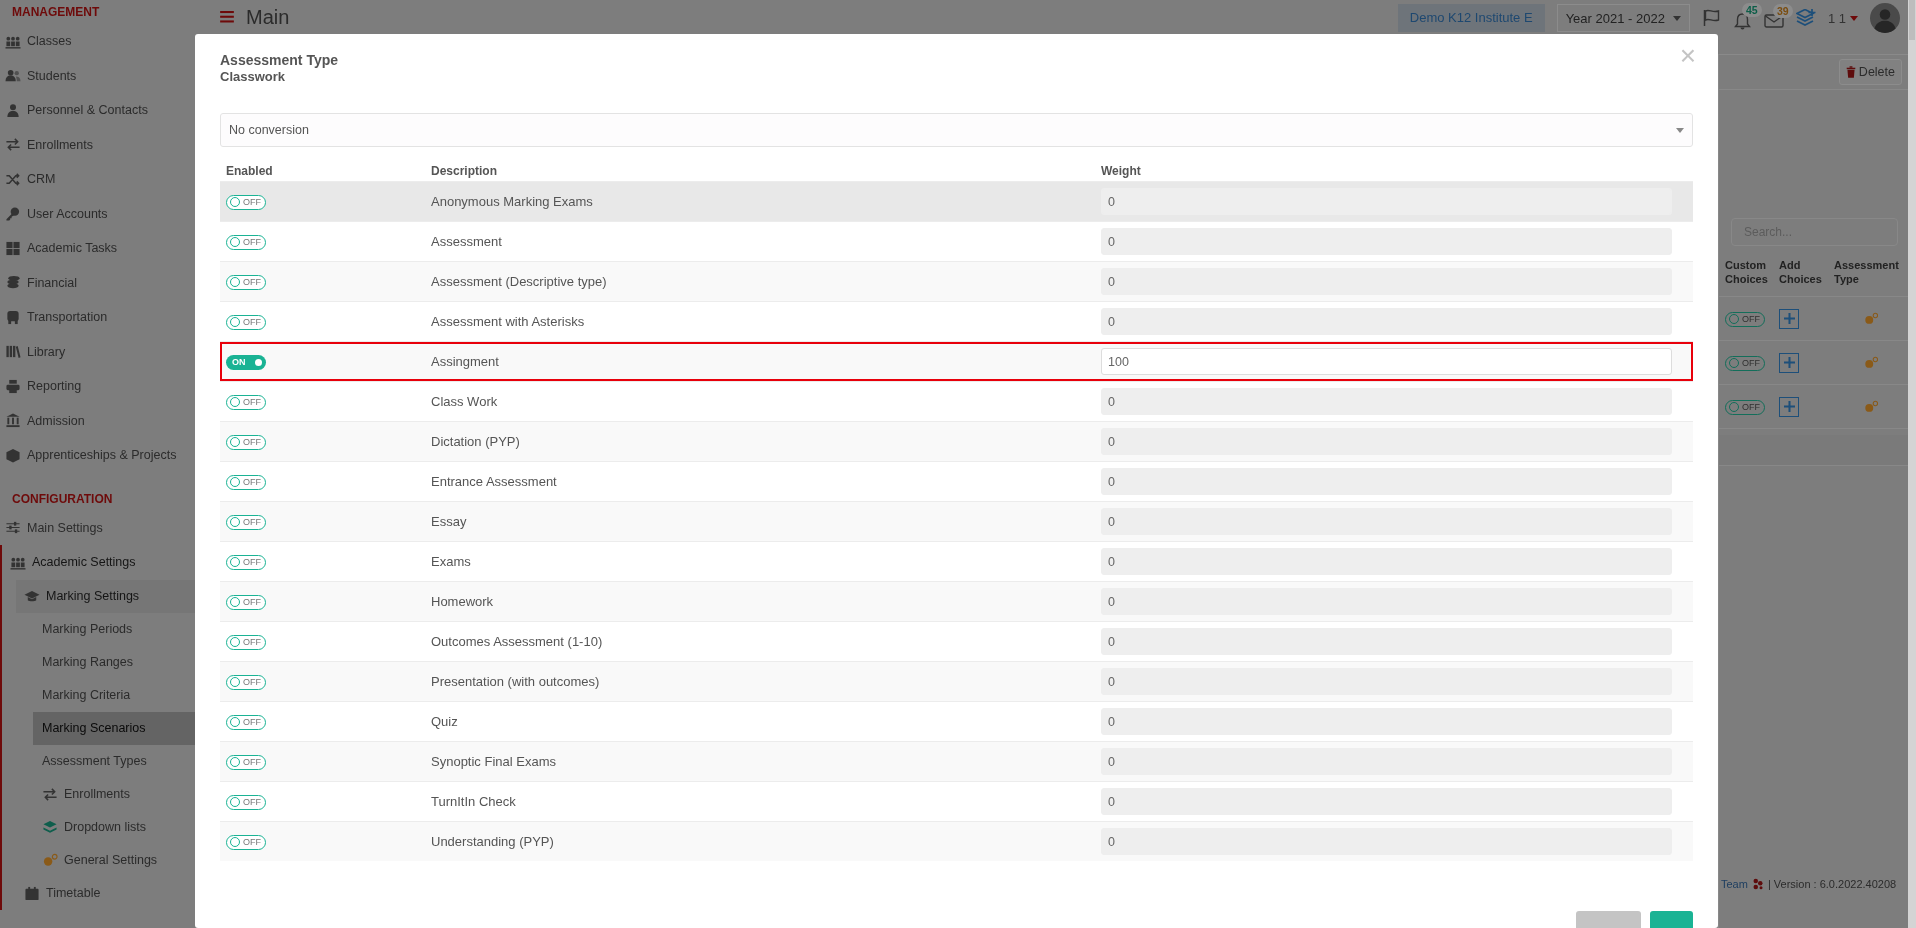 The width and height of the screenshot is (1916, 928). What do you see at coordinates (512, 201) in the screenshot?
I see `table-cell-text: Anonymous Marking Exams` at bounding box center [512, 201].